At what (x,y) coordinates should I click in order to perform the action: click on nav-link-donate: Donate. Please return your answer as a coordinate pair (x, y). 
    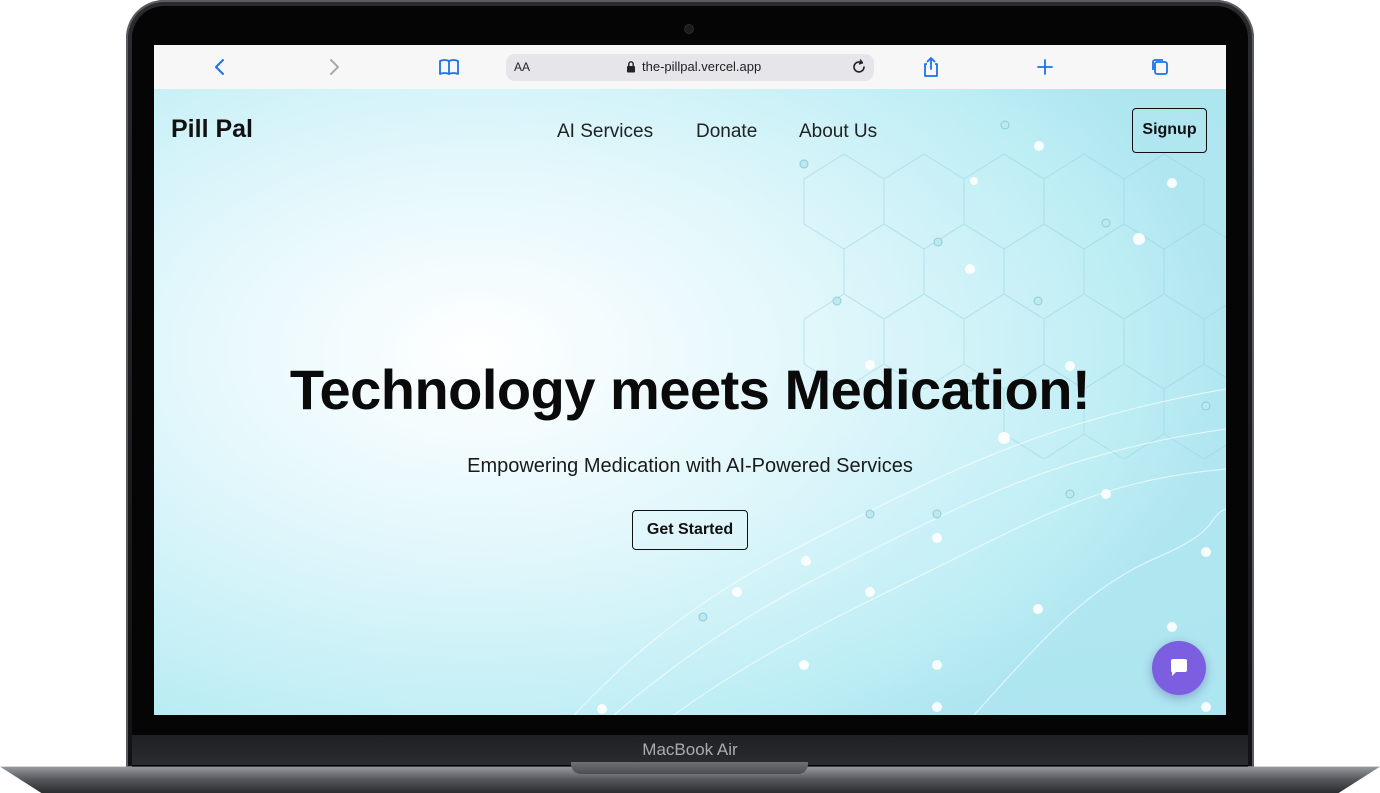
    Looking at the image, I should click on (726, 132).